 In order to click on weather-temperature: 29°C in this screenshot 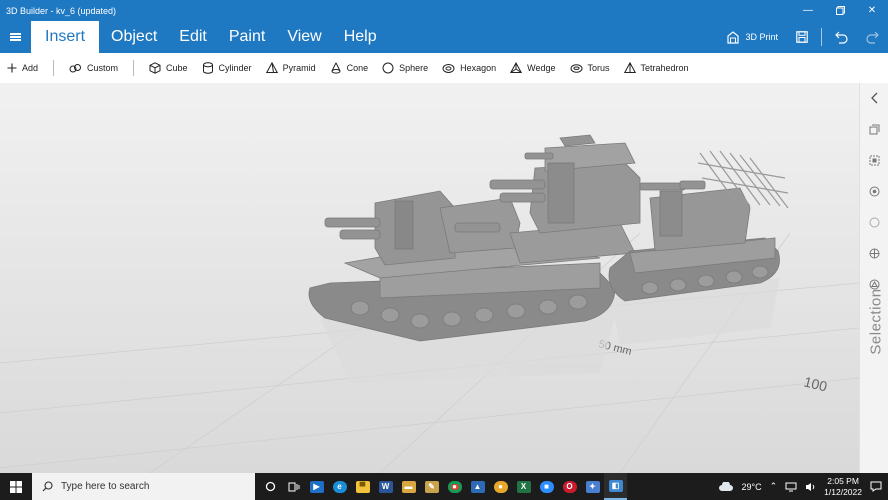, I will do `click(752, 487)`.